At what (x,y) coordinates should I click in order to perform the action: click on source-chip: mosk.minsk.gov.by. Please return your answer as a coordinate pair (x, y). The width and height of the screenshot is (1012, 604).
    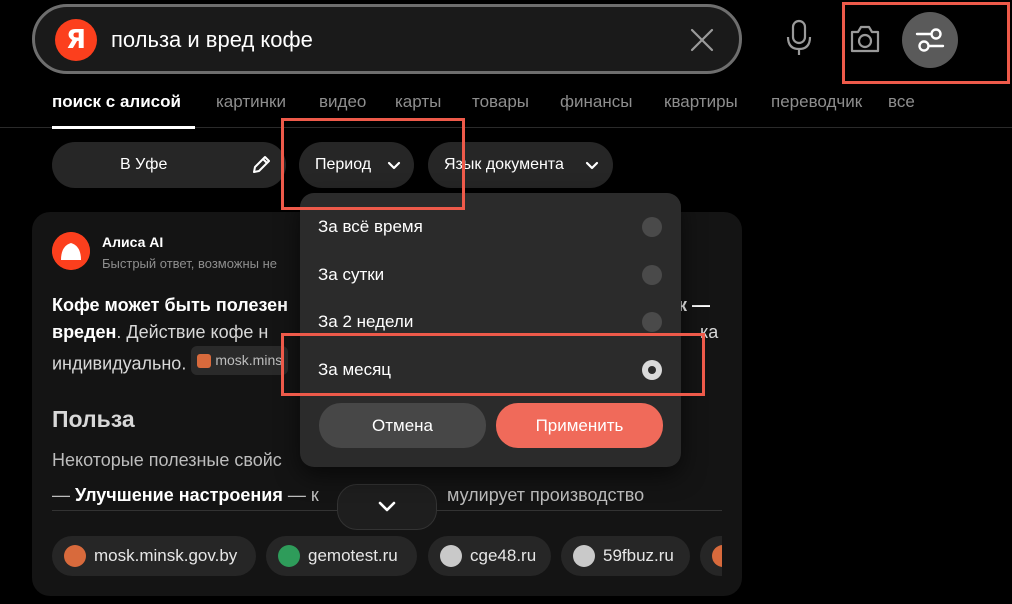
    Looking at the image, I should click on (154, 556).